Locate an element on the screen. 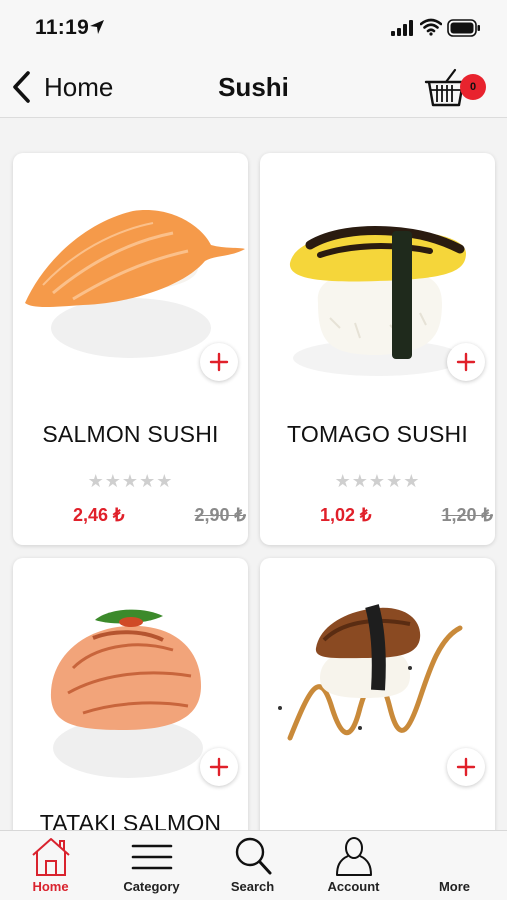 This screenshot has width=507, height=900. tab-label: Search is located at coordinates (252, 886).